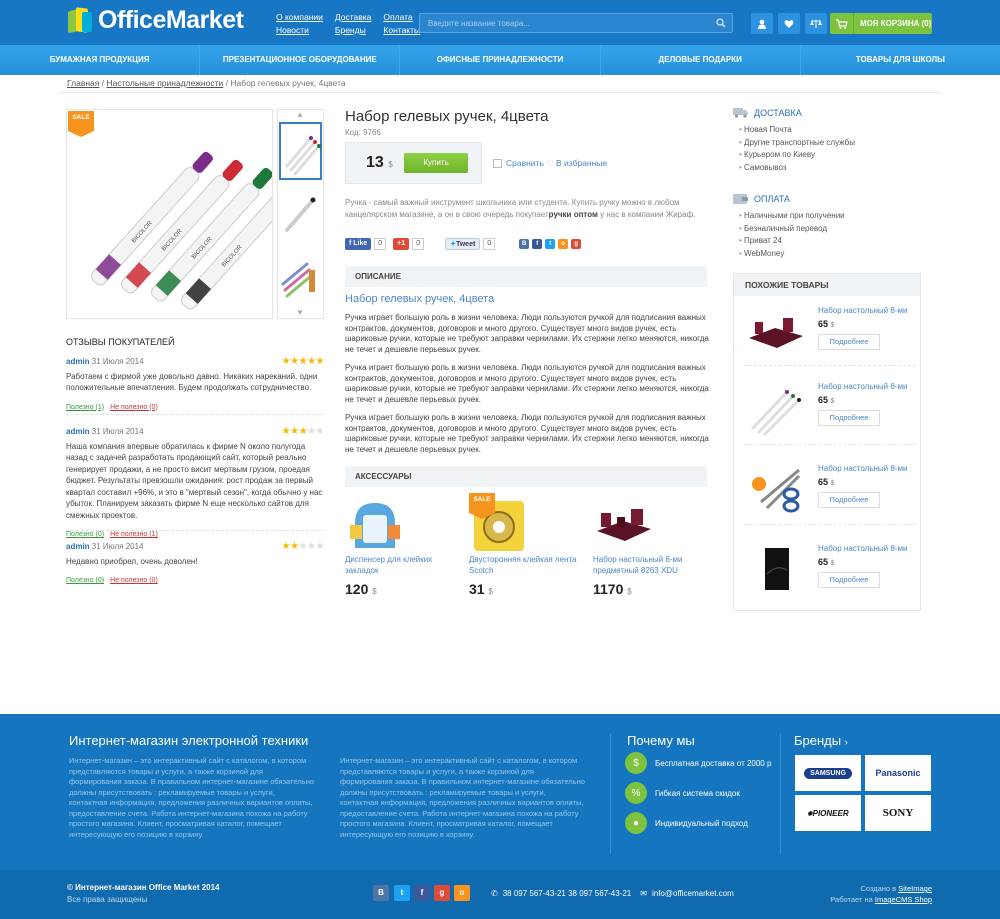 This screenshot has width=1000, height=919. What do you see at coordinates (701, 60) in the screenshot?
I see `nav-gifts: Деловые подарки` at bounding box center [701, 60].